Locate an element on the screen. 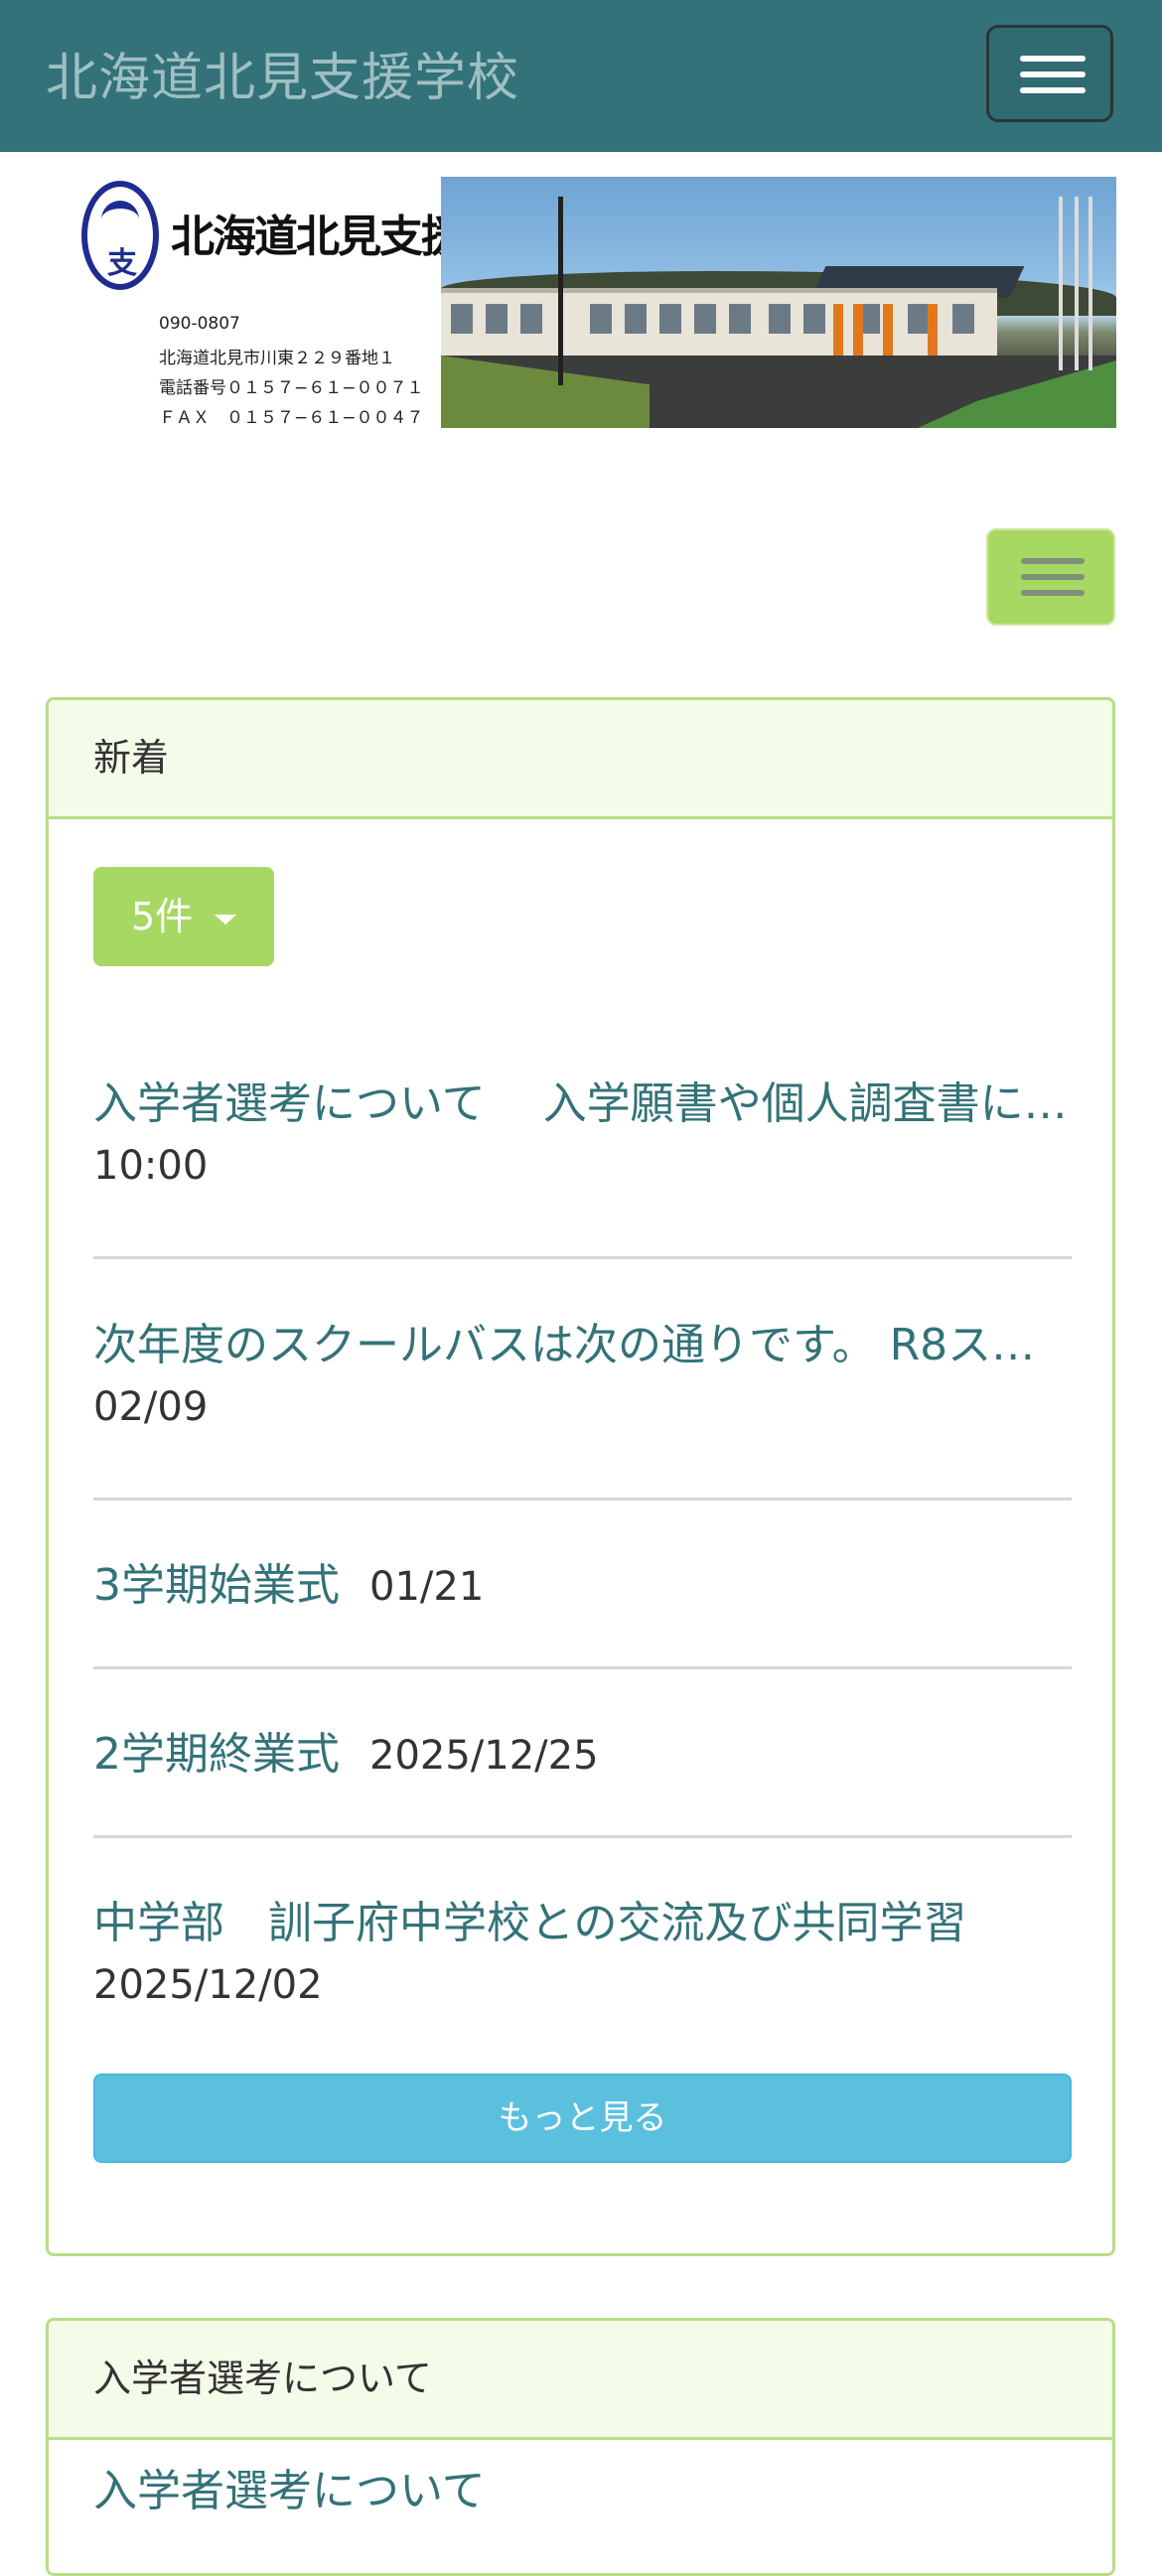  admission-panel: 入学者選考について 入学者選考について is located at coordinates (580, 2447).